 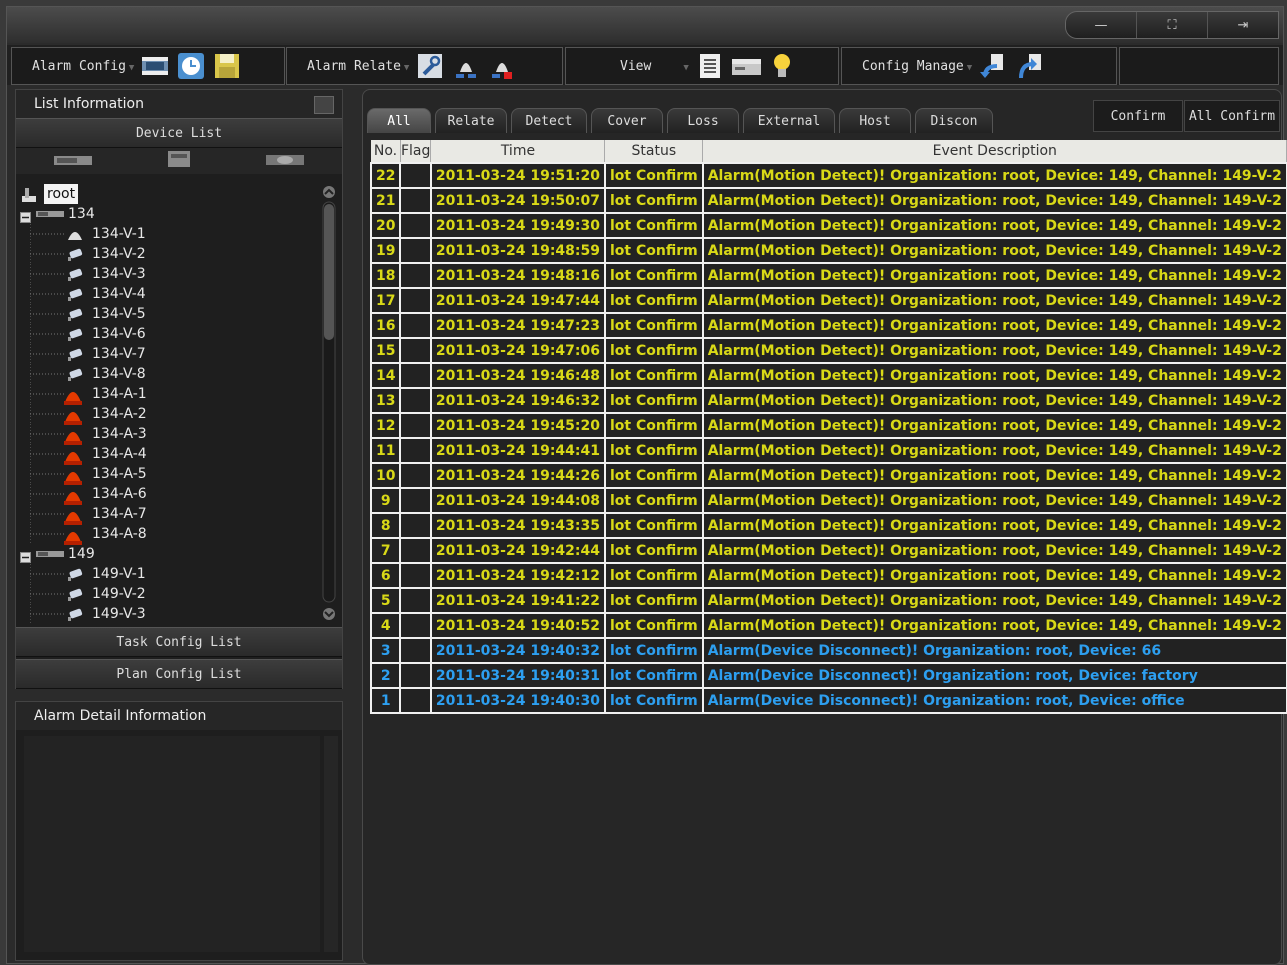 I want to click on view-menu: View ▼, so click(x=627, y=66).